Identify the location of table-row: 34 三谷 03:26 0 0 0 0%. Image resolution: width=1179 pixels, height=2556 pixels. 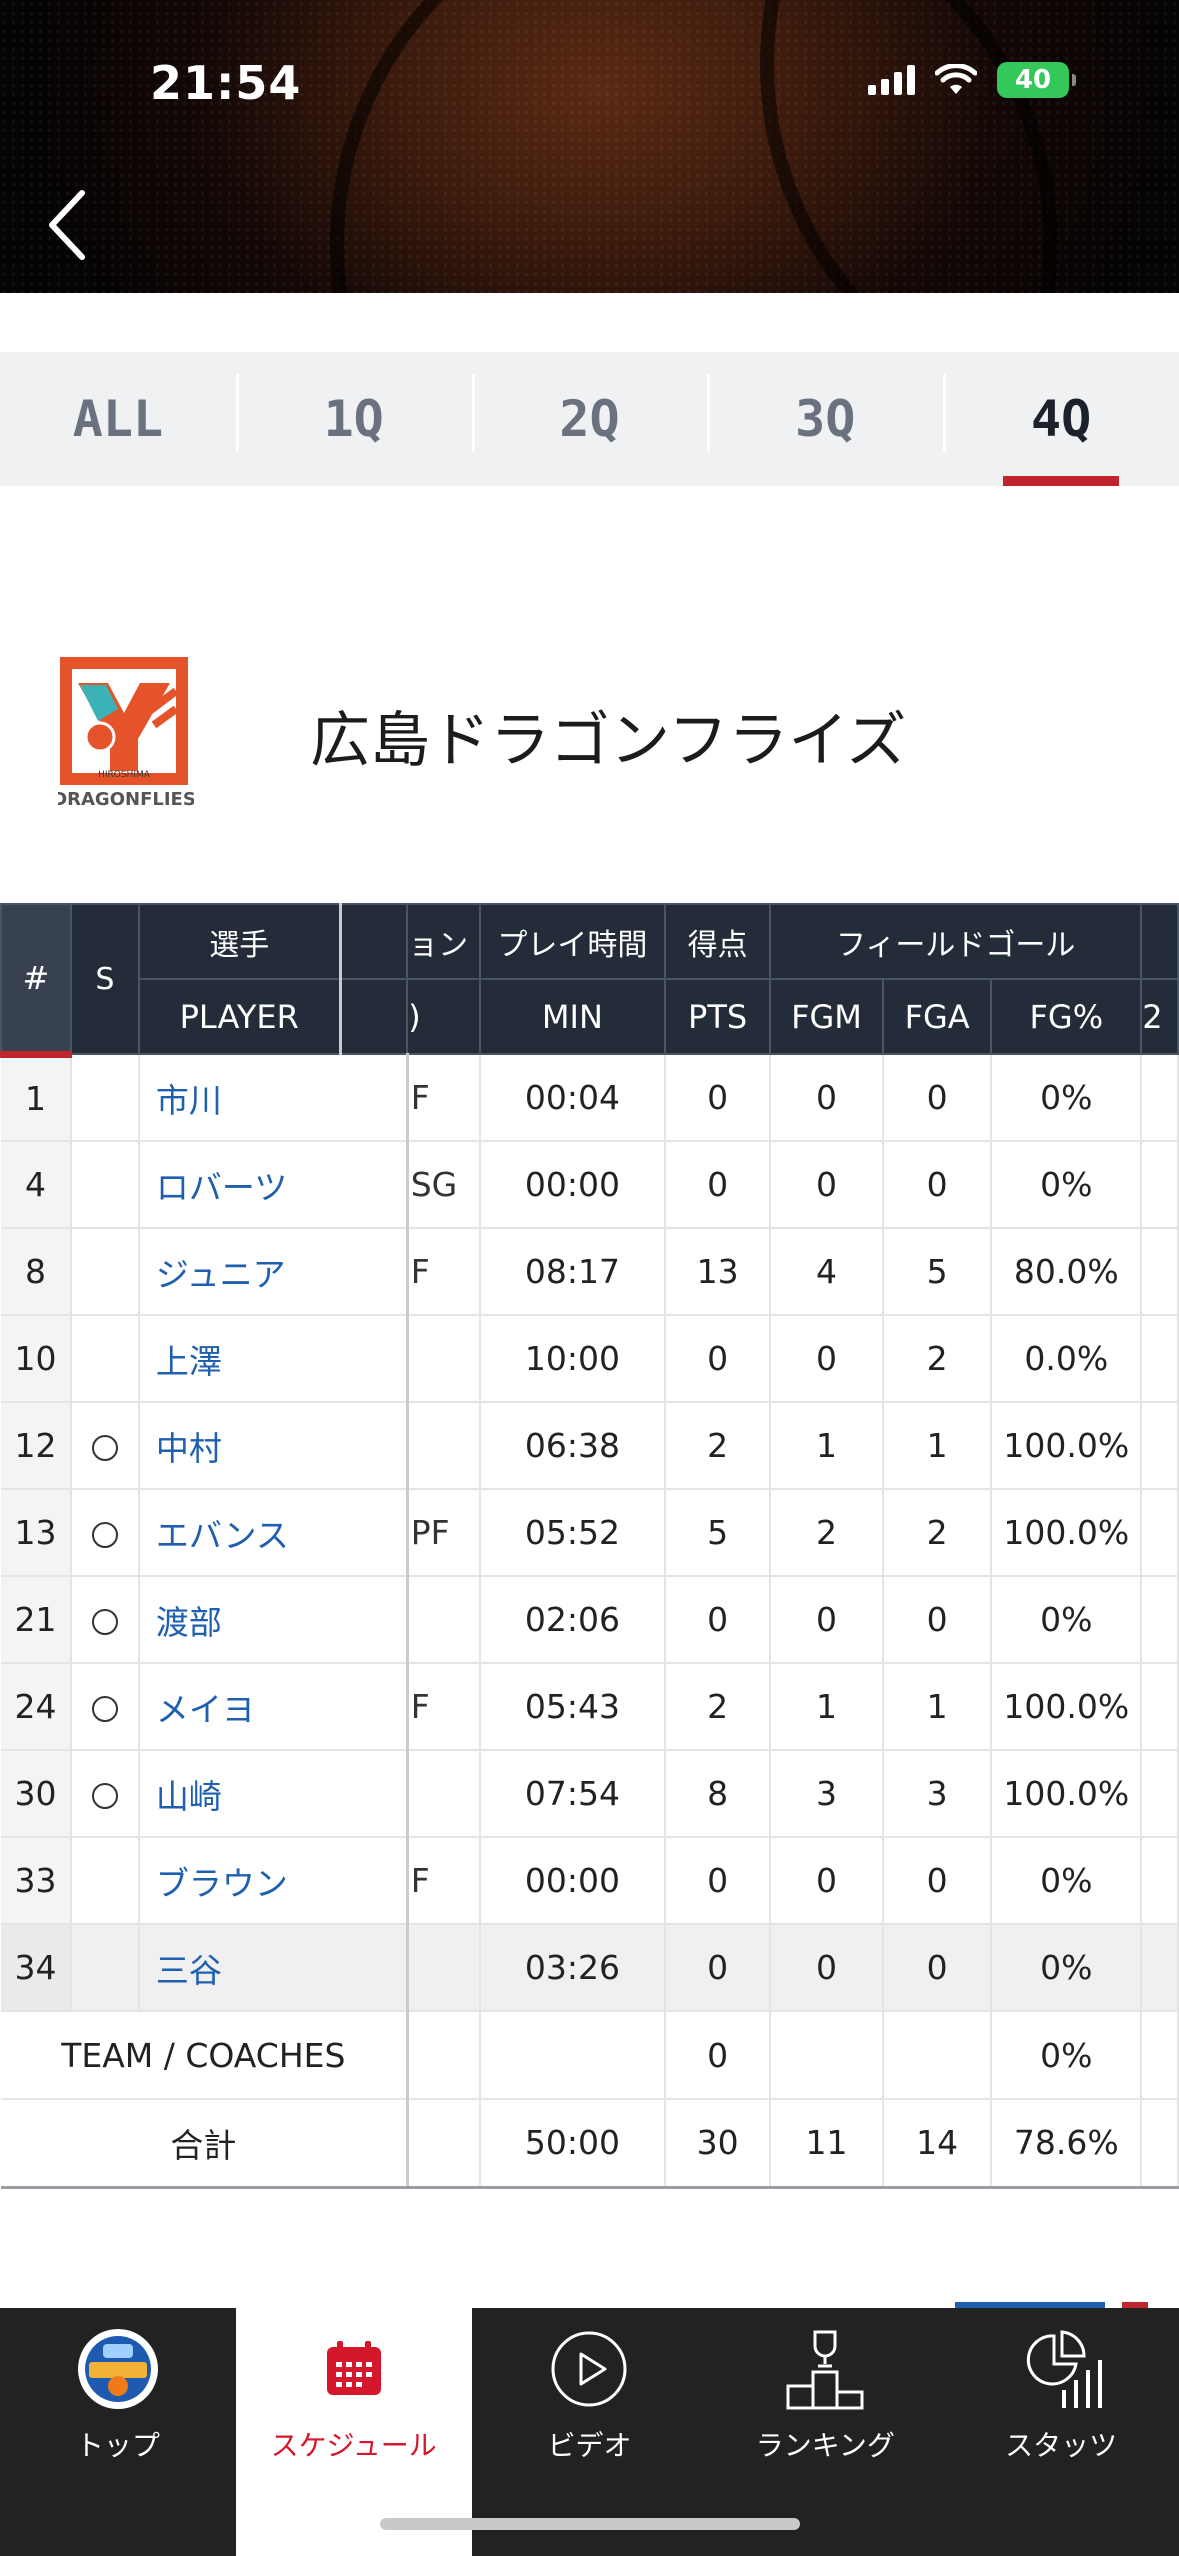
(590, 1968).